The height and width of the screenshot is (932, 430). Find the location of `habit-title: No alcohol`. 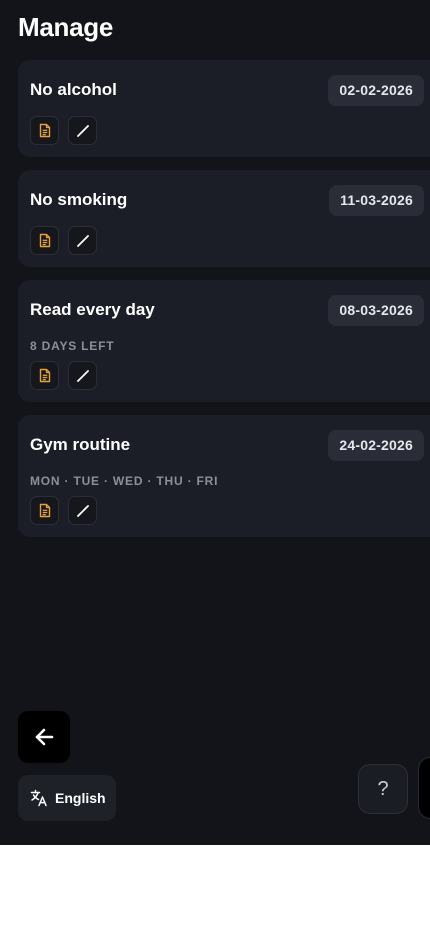

habit-title: No alcohol is located at coordinates (73, 89).